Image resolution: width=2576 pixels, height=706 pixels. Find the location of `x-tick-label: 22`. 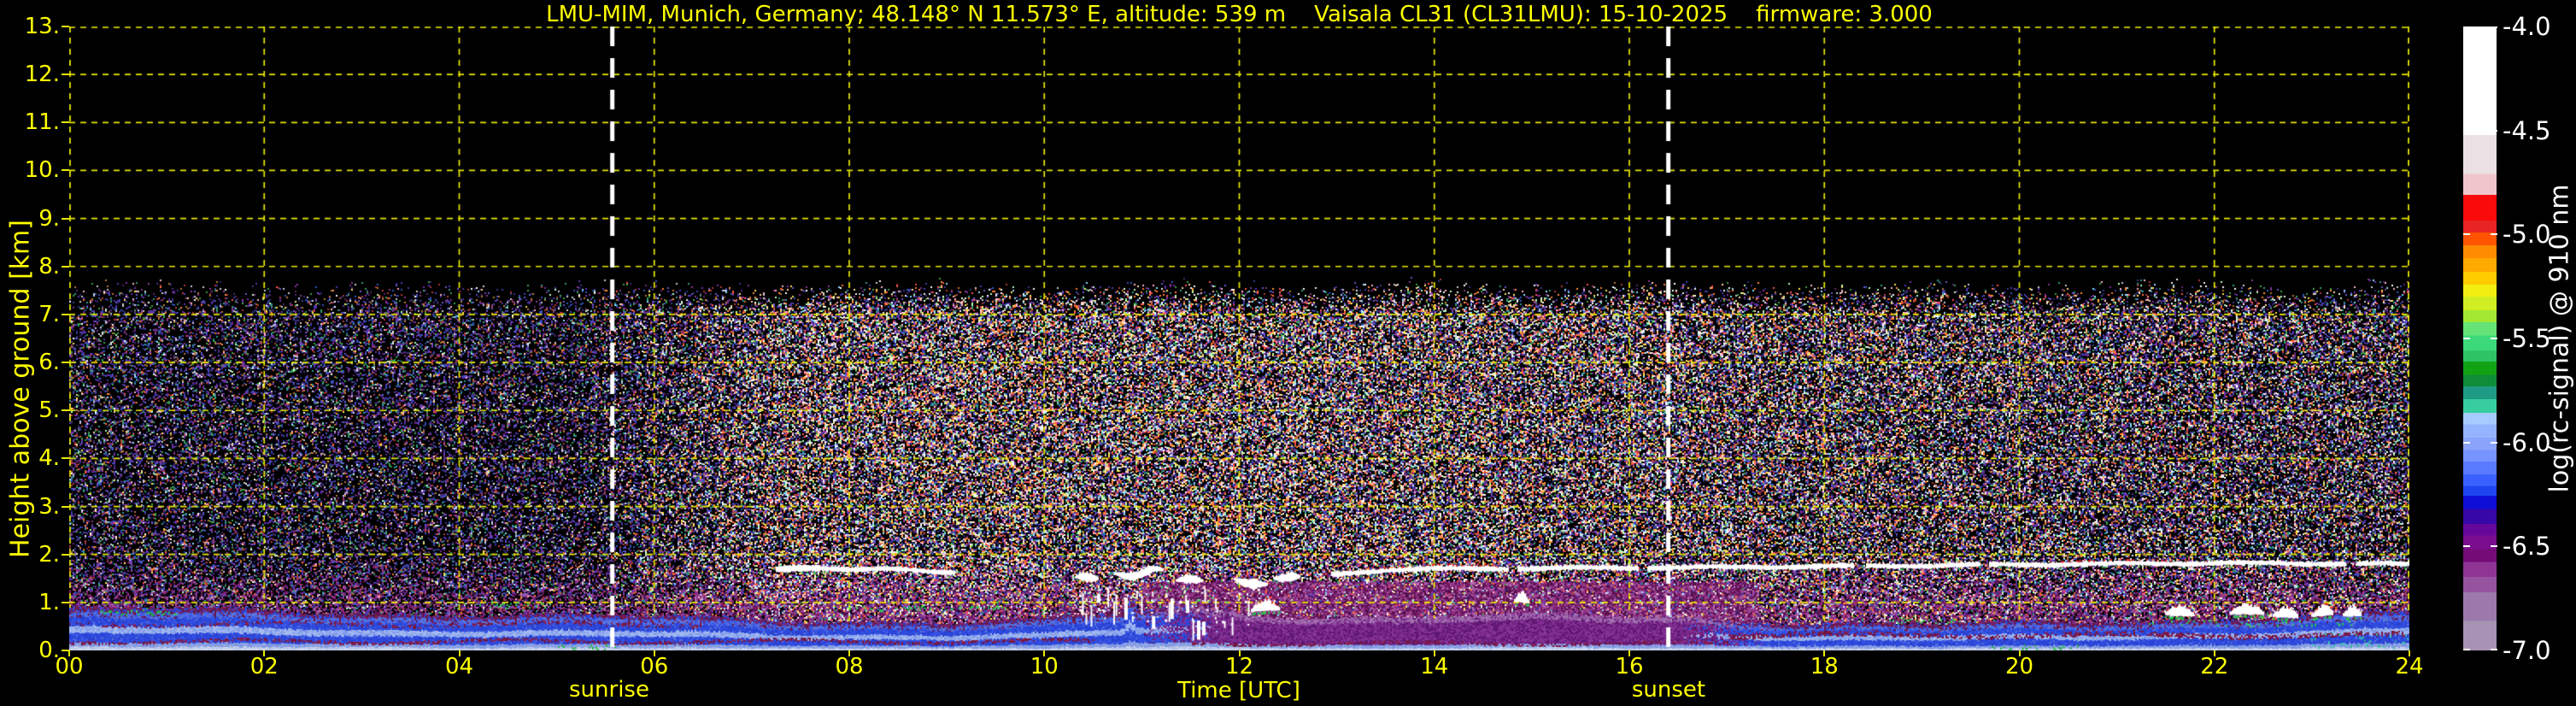

x-tick-label: 22 is located at coordinates (2214, 667).